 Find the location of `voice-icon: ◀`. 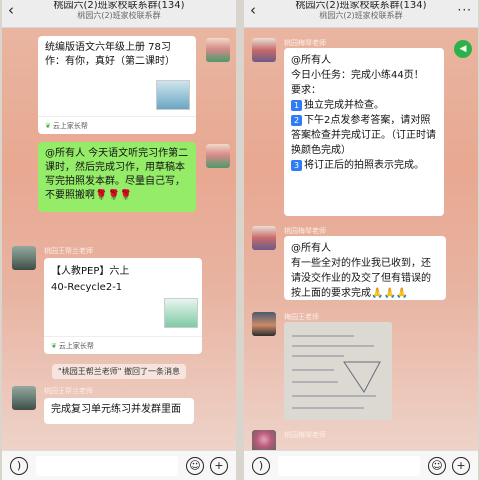

voice-icon: ◀ is located at coordinates (463, 49).